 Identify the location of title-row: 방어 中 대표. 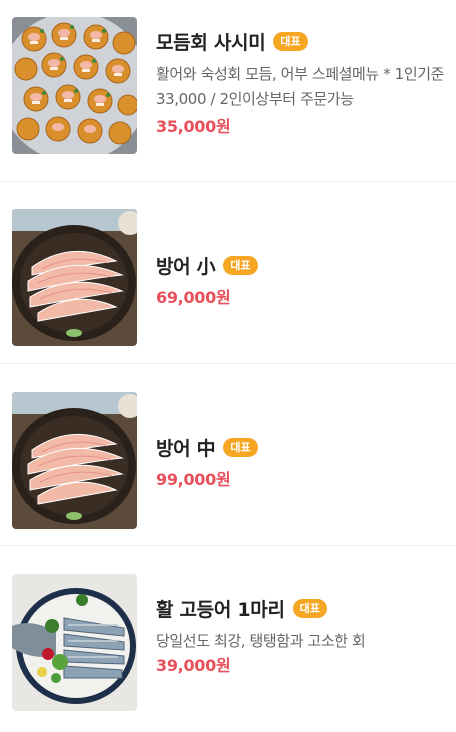
(301, 447).